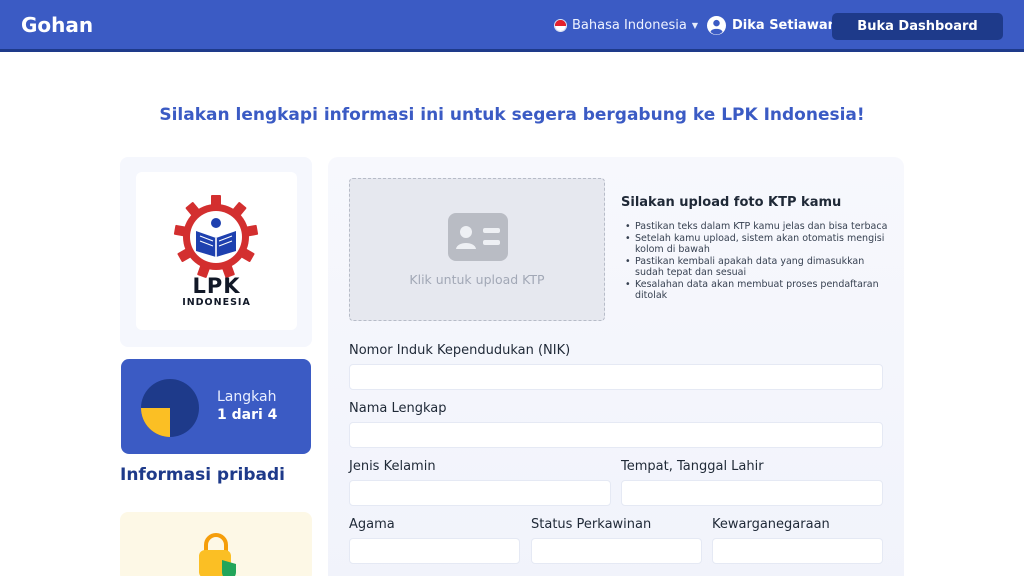 The image size is (1024, 576). I want to click on lpk-logo: LPK INDONESIA, so click(216, 251).